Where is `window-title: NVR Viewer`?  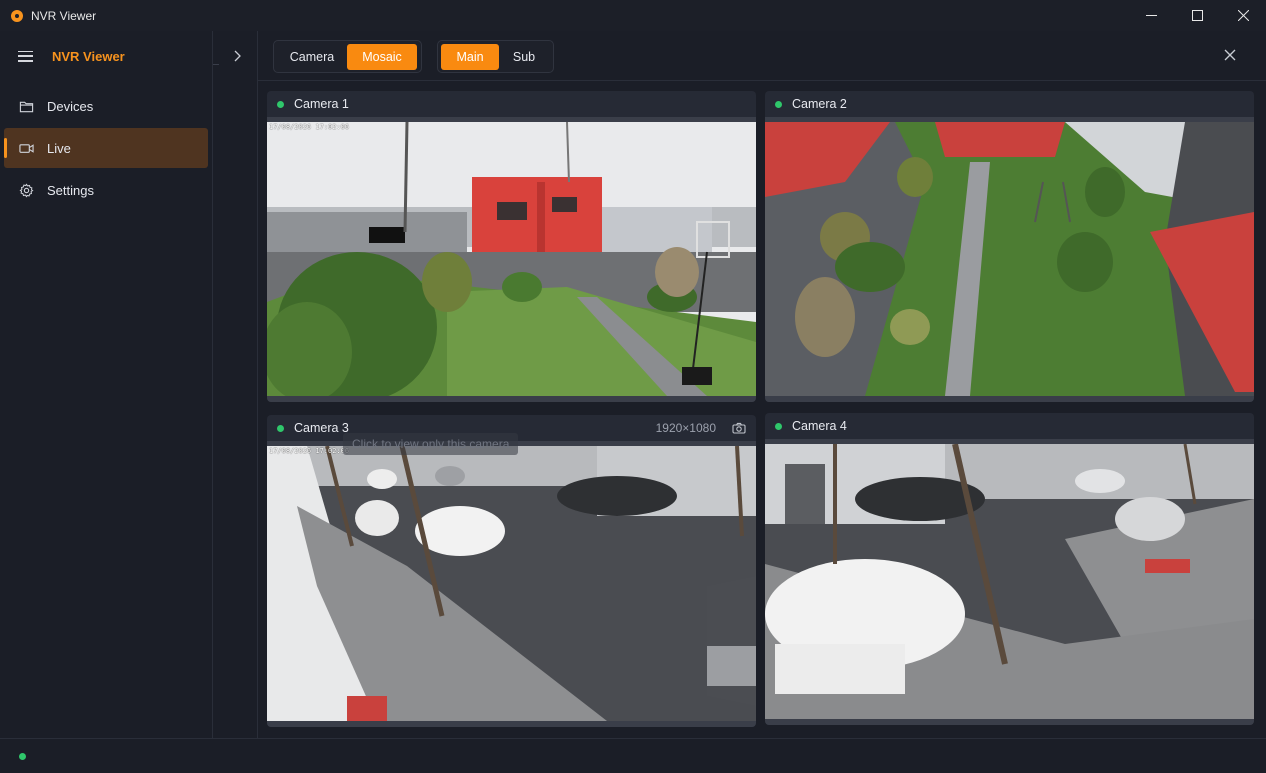 window-title: NVR Viewer is located at coordinates (64, 15).